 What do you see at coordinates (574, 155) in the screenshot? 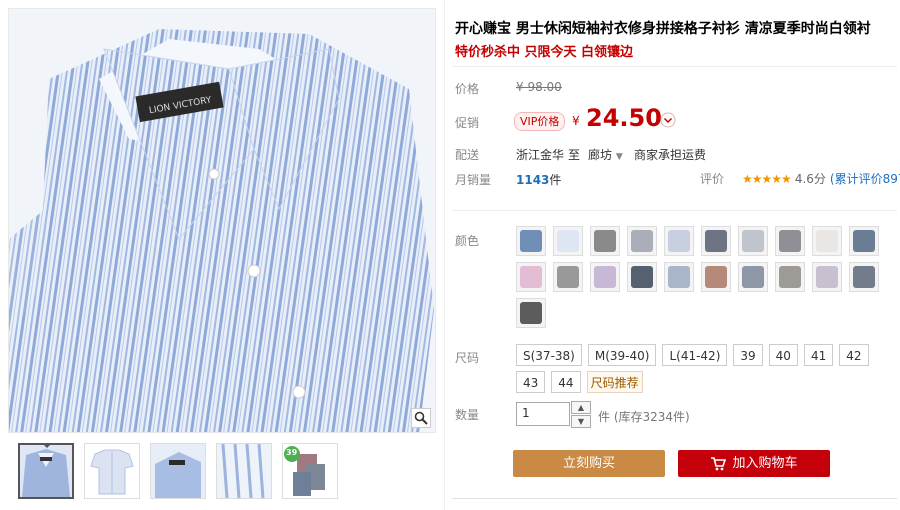
I see `ship-to-word: 至` at bounding box center [574, 155].